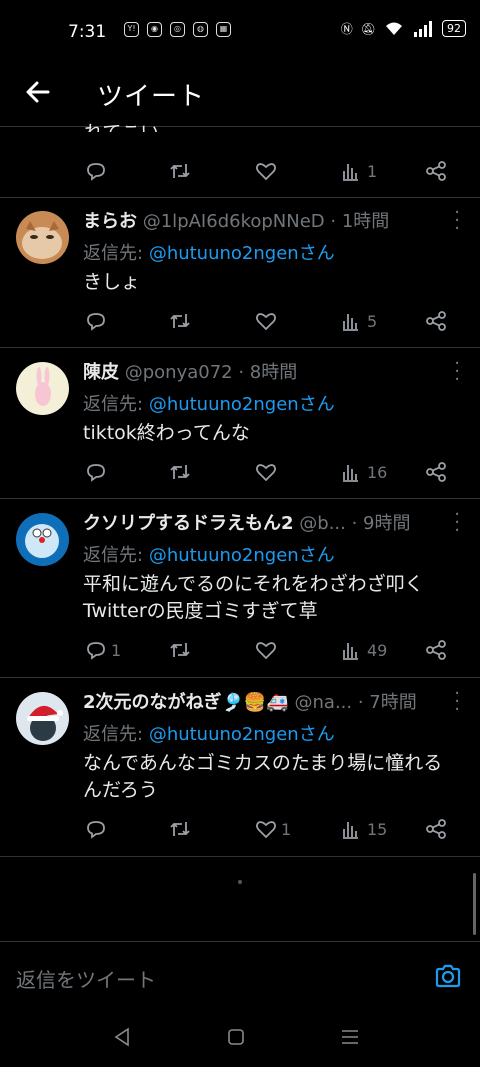 The image size is (480, 1067). I want to click on status-bar: 7:31 Y! ◉ ◎ ◍ ▦ Ⓝ 🔕︎ 92, so click(240, 31).